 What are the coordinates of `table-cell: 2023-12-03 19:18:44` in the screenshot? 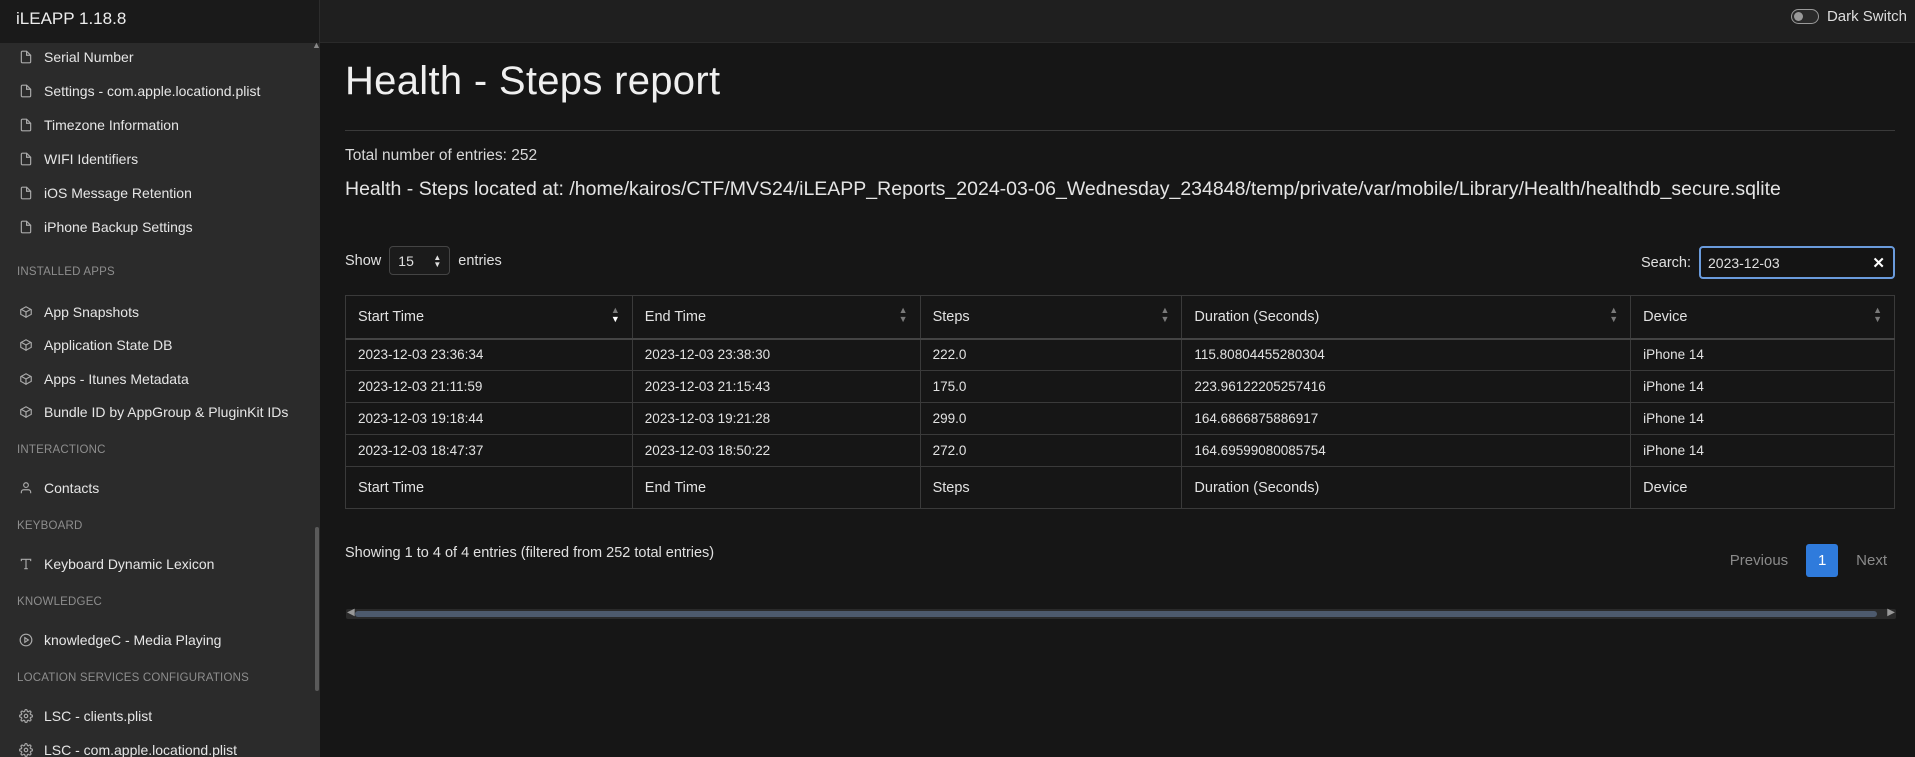 It's located at (489, 418).